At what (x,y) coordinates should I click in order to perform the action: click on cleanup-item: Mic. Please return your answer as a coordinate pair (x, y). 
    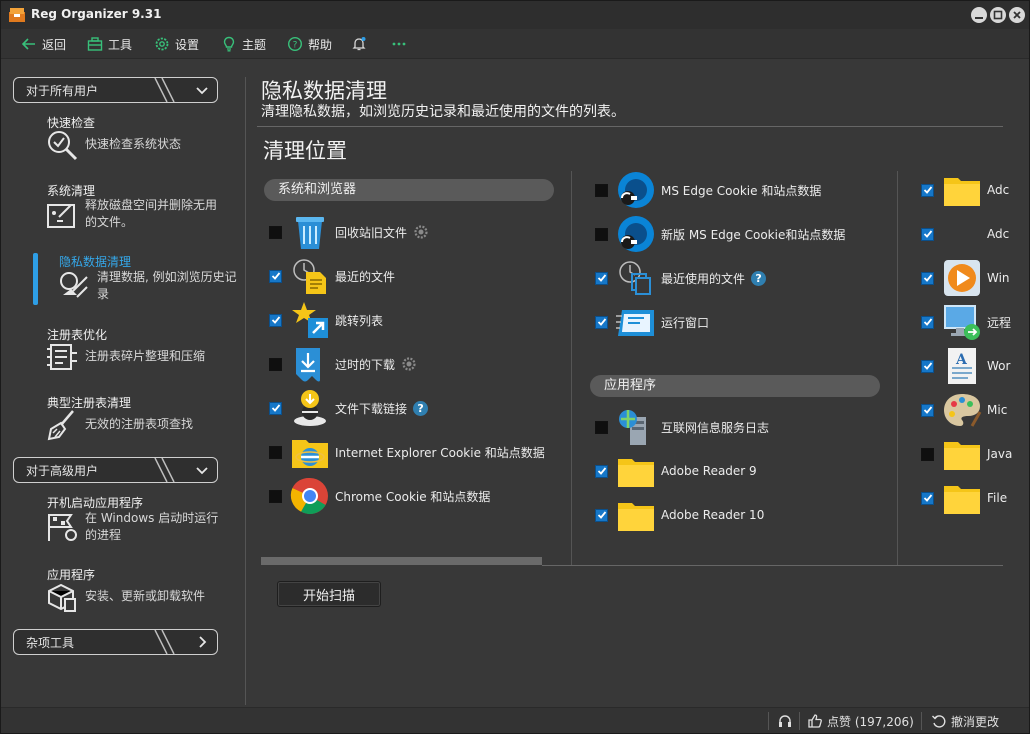
    Looking at the image, I should click on (975, 410).